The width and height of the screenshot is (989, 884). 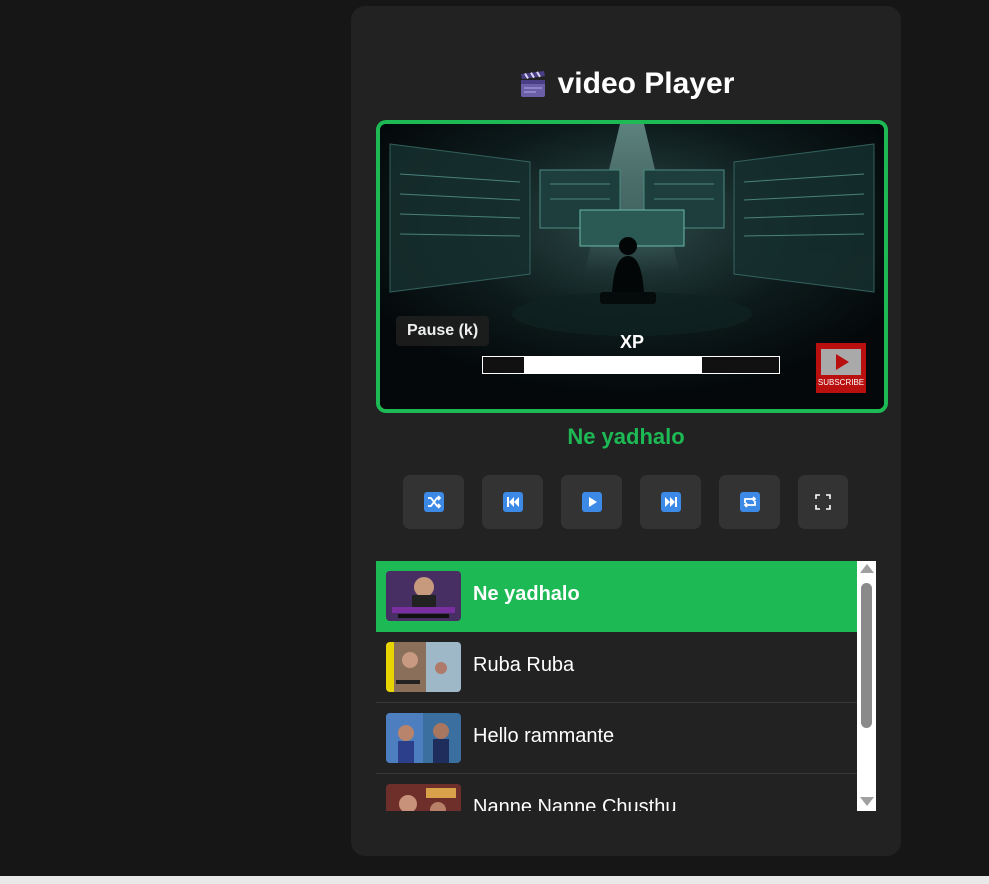 I want to click on playlist-item-title: Ne yadhalo, so click(x=526, y=594).